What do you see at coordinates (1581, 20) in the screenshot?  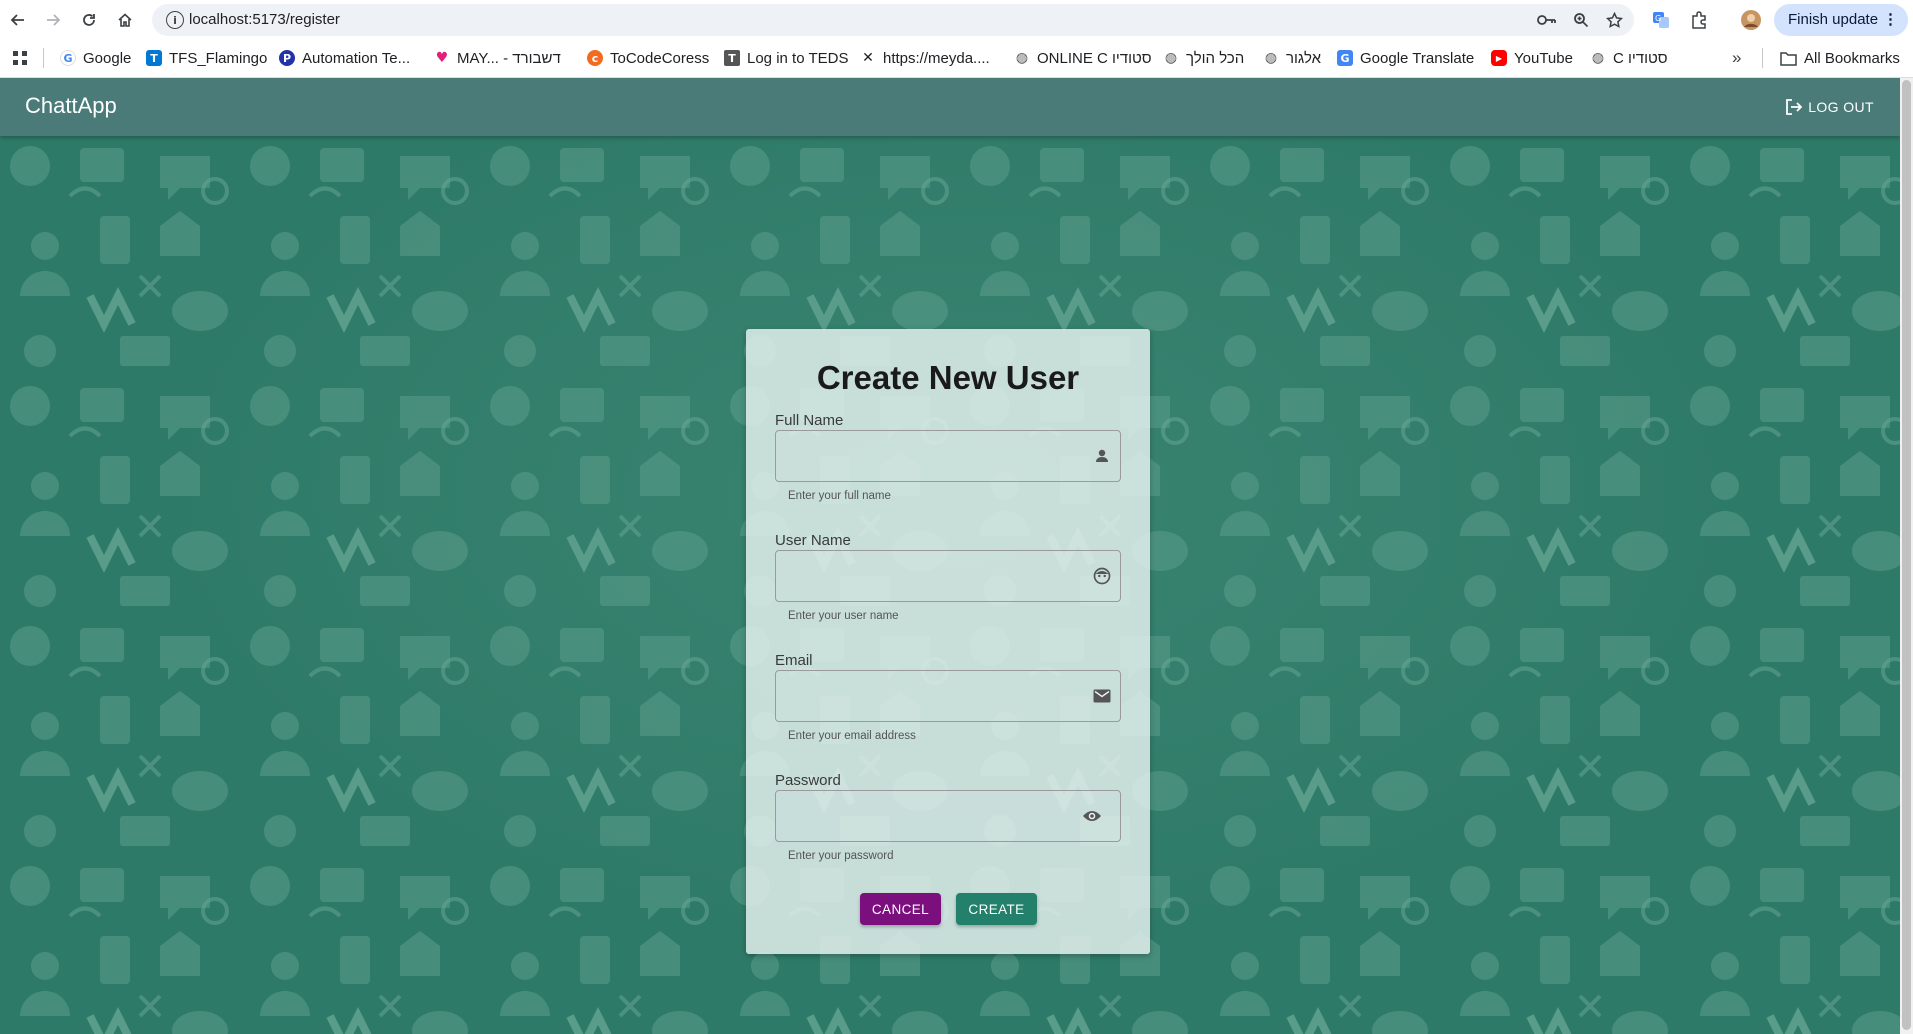 I see `zoom-icon` at bounding box center [1581, 20].